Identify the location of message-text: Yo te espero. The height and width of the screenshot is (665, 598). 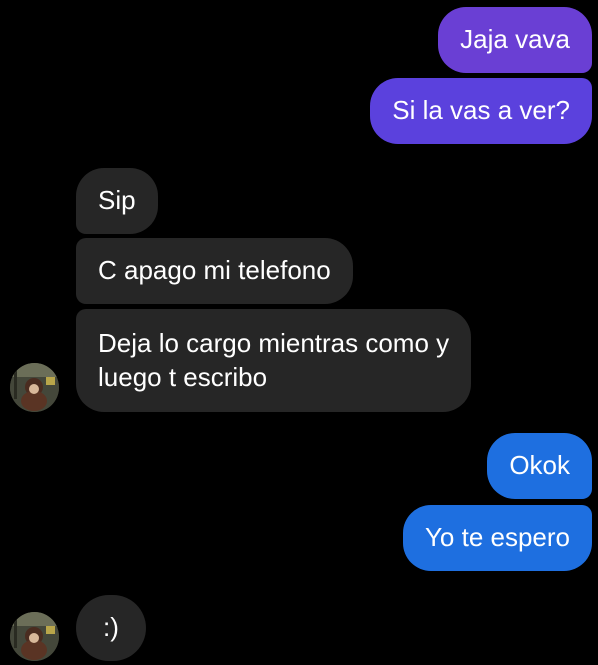
(497, 537).